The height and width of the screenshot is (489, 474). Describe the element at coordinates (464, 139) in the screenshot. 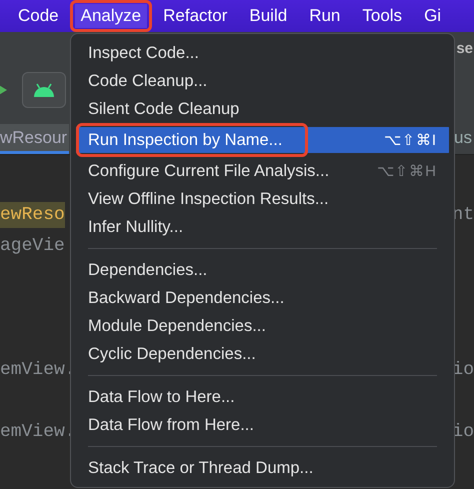

I see `editor-tab: us` at that location.